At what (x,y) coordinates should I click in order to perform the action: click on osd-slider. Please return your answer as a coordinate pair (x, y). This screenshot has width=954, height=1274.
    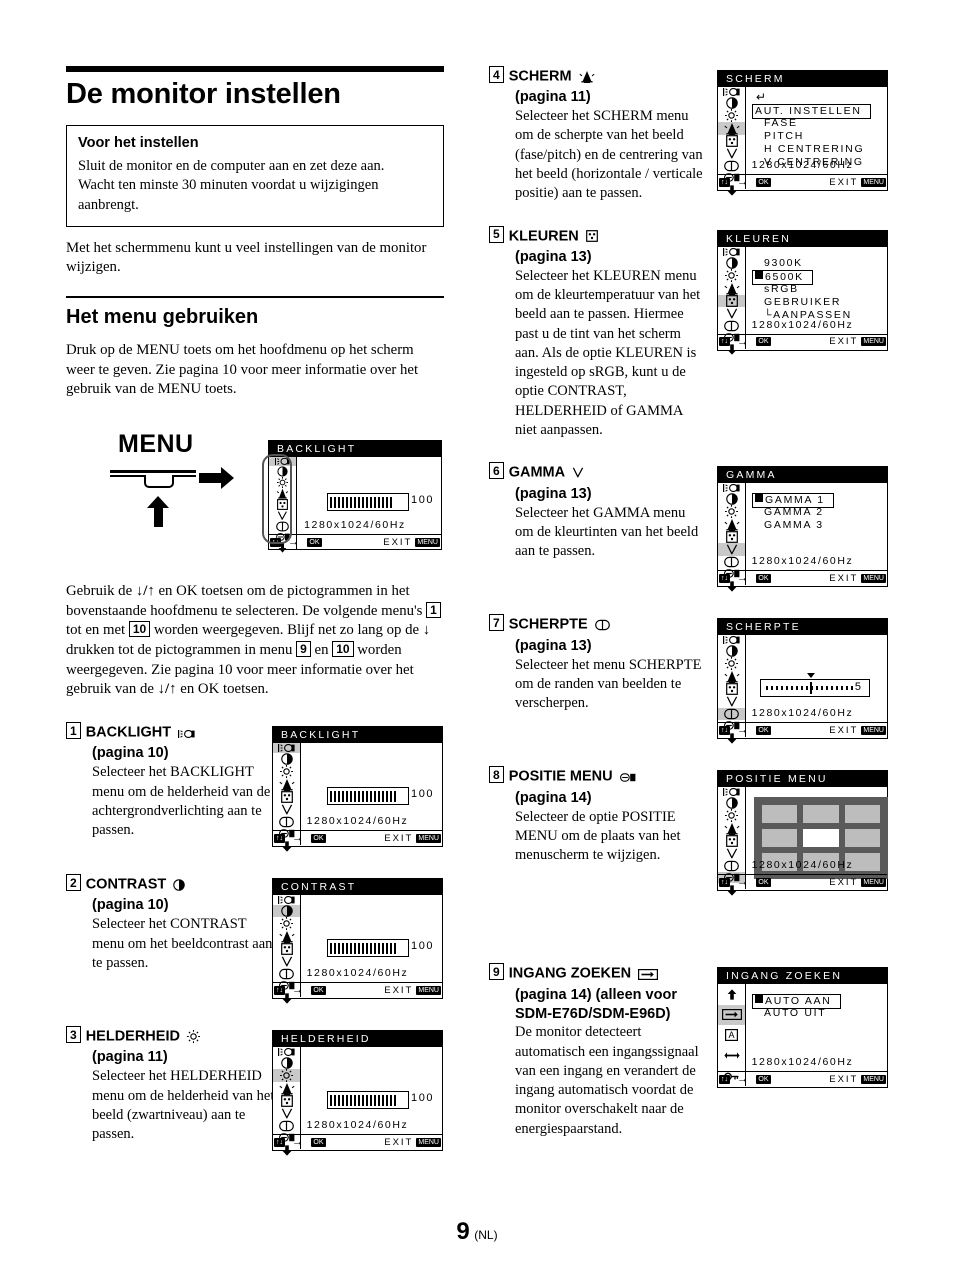
    Looking at the image, I should click on (368, 502).